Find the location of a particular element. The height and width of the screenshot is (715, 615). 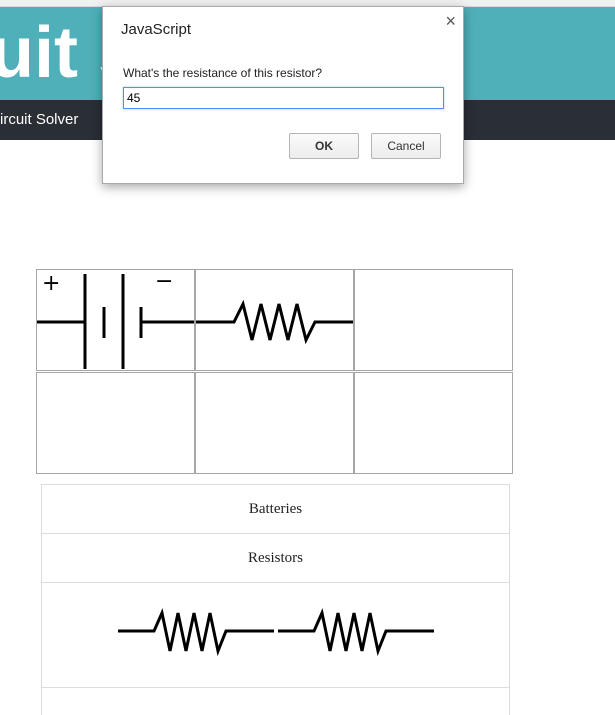

ok-button: OK is located at coordinates (324, 146).